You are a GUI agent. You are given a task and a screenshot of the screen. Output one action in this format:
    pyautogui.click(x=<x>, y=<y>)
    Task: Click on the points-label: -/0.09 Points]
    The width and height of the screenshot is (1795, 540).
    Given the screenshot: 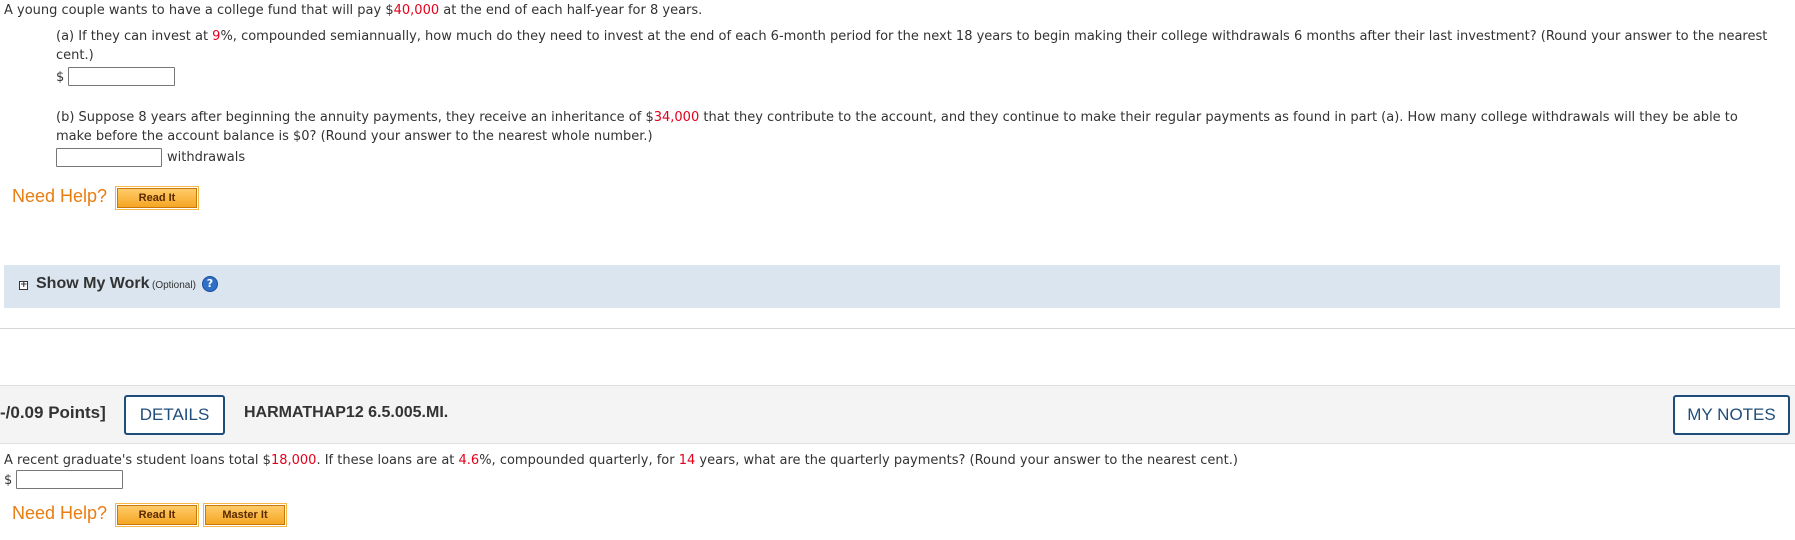 What is the action you would take?
    pyautogui.click(x=53, y=412)
    